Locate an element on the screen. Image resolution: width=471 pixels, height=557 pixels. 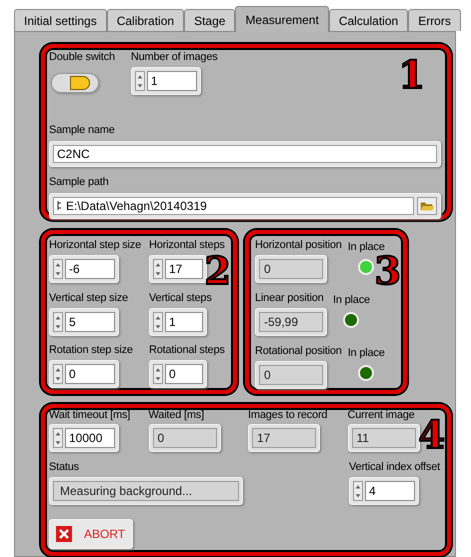
tab: Calculation is located at coordinates (368, 20).